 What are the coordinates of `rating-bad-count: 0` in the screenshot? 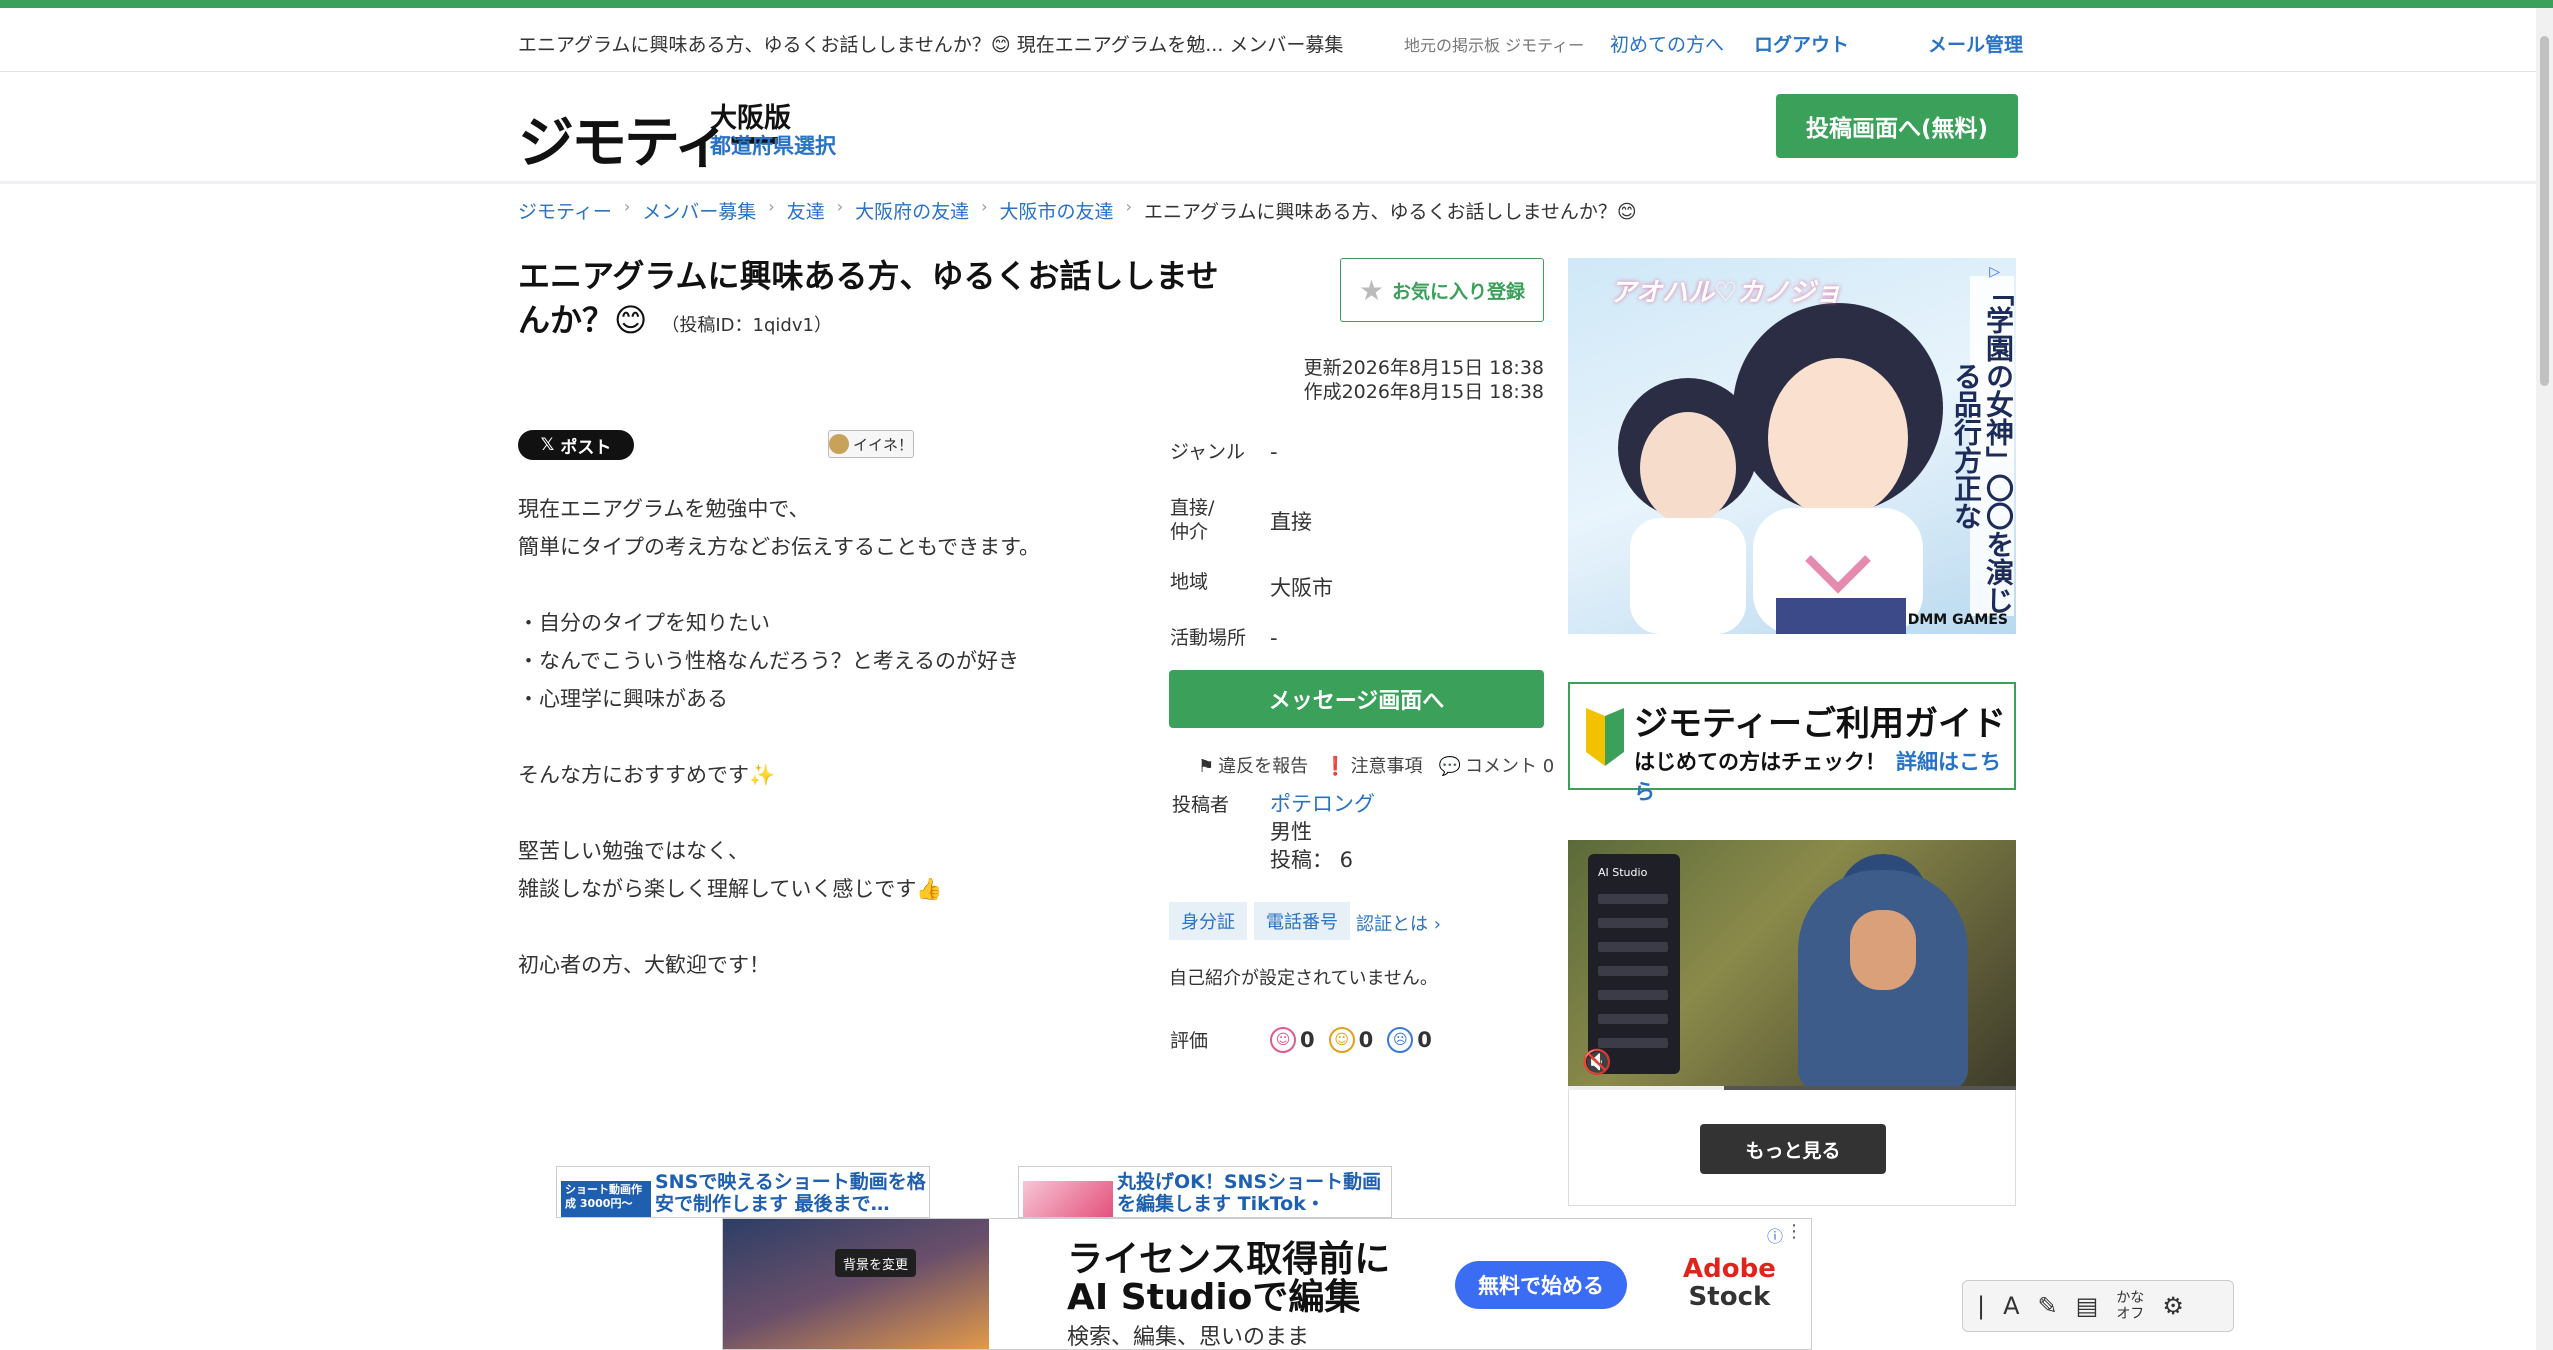 It's located at (1424, 1039).